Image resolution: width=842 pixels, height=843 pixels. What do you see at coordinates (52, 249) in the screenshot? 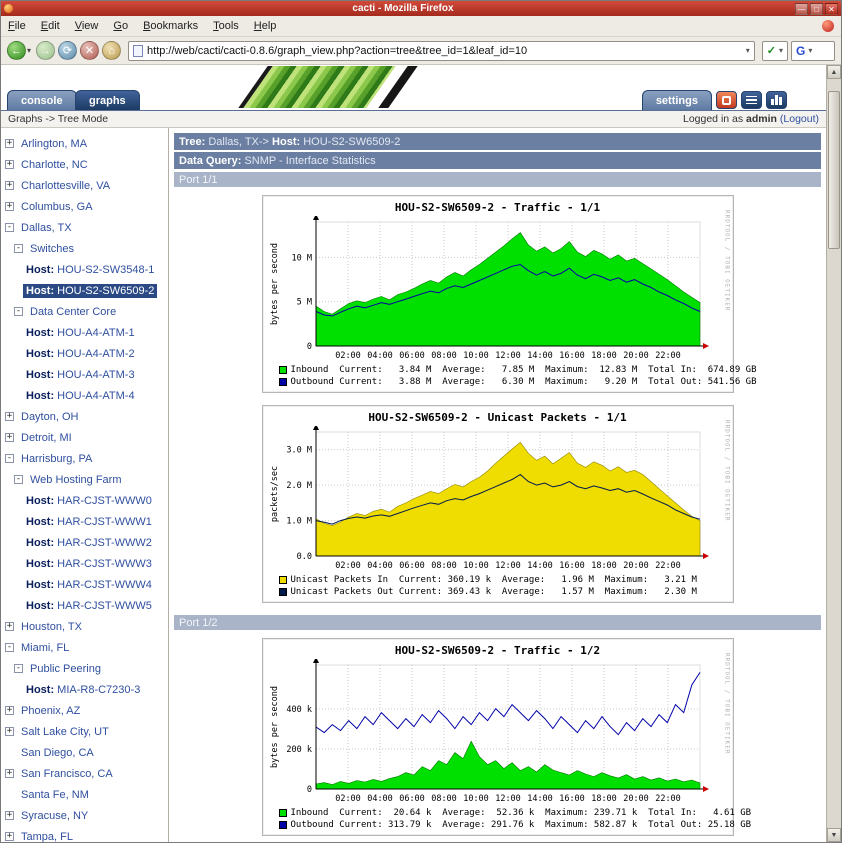
I see `tree-node-link: Switches` at bounding box center [52, 249].